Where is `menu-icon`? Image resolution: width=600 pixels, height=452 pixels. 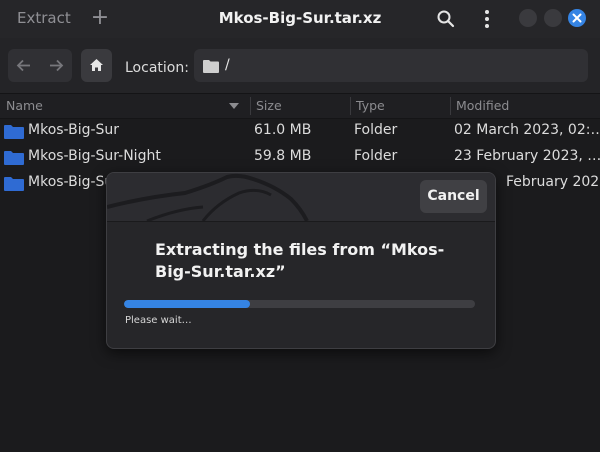
menu-icon is located at coordinates (487, 19).